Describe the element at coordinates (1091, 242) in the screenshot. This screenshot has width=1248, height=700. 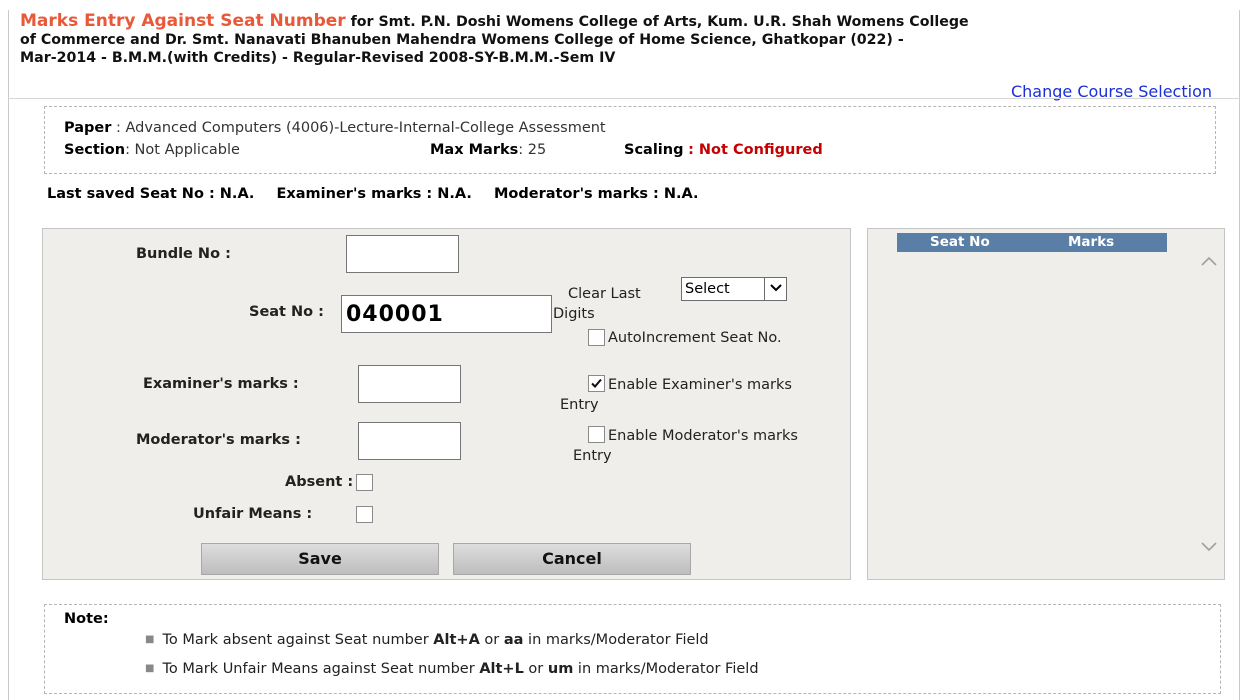
I see `col-marks: Marks` at that location.